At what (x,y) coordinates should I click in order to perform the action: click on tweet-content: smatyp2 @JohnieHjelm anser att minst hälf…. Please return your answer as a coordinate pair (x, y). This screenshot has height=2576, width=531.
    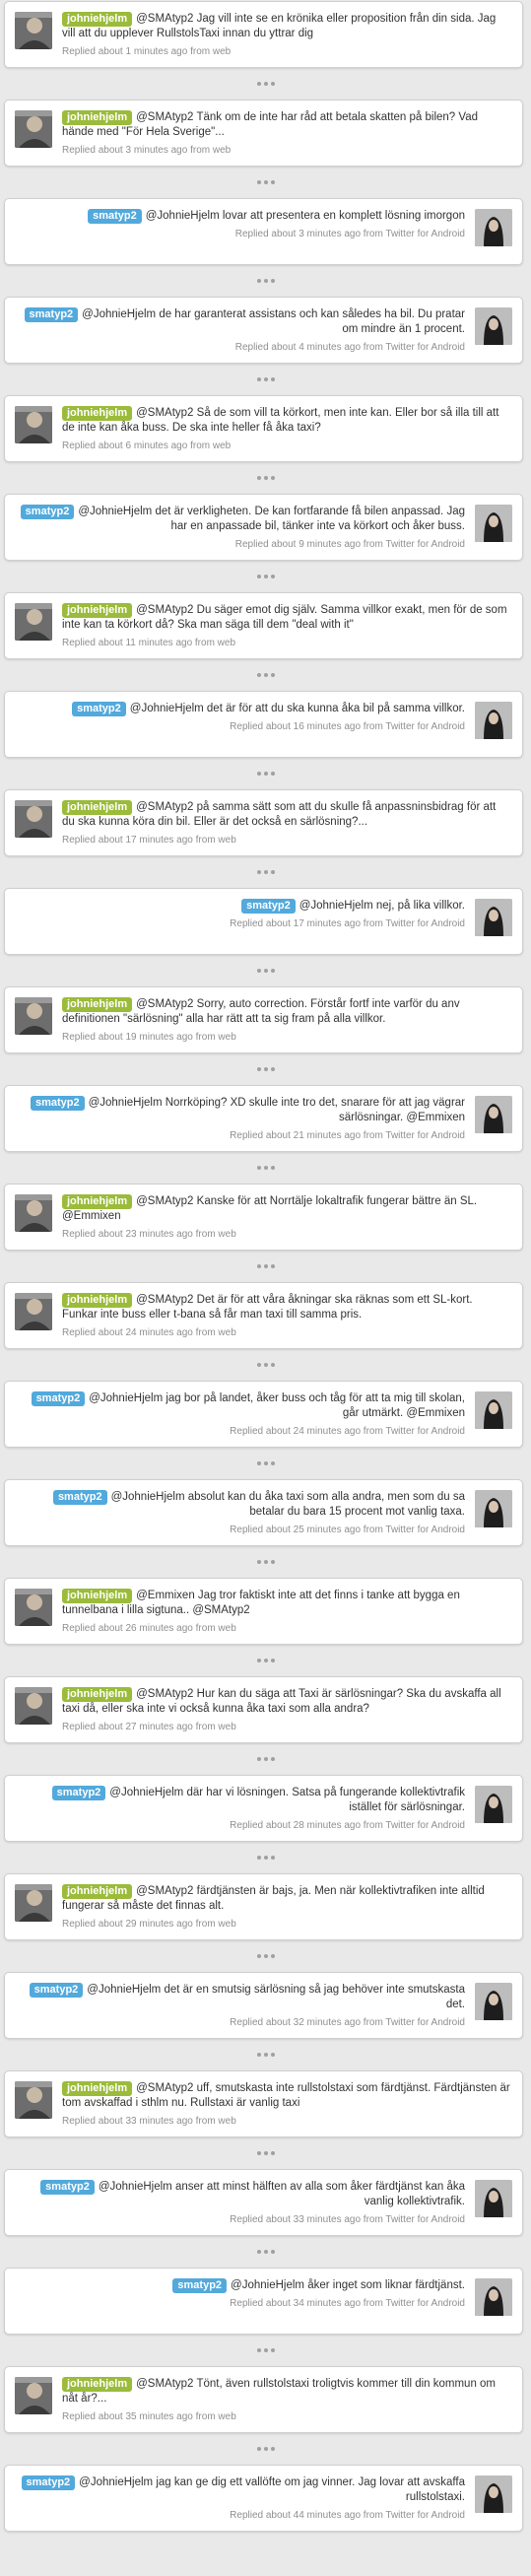
    Looking at the image, I should click on (241, 2203).